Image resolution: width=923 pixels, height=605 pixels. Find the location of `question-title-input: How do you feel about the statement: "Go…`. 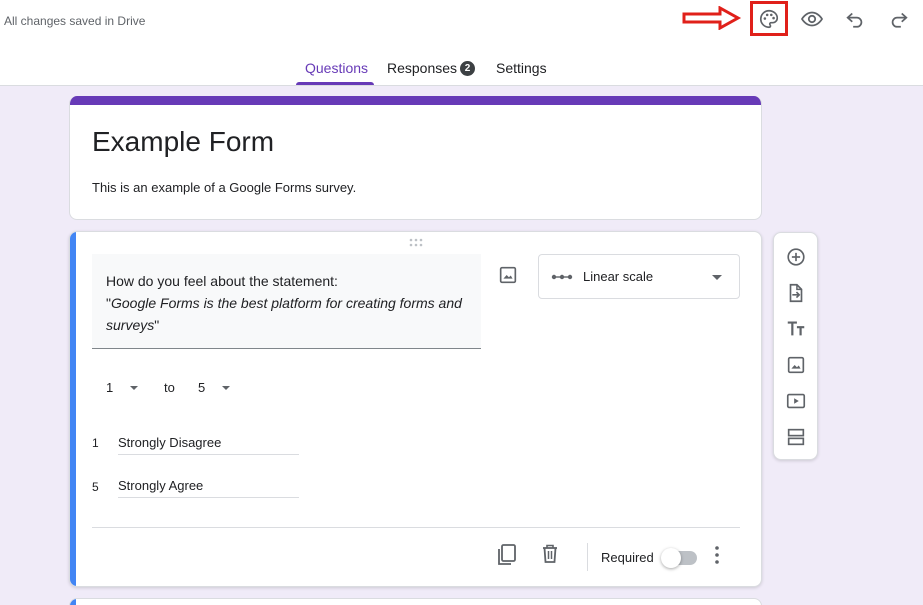

question-title-input: How do you feel about the statement: "Go… is located at coordinates (286, 301).